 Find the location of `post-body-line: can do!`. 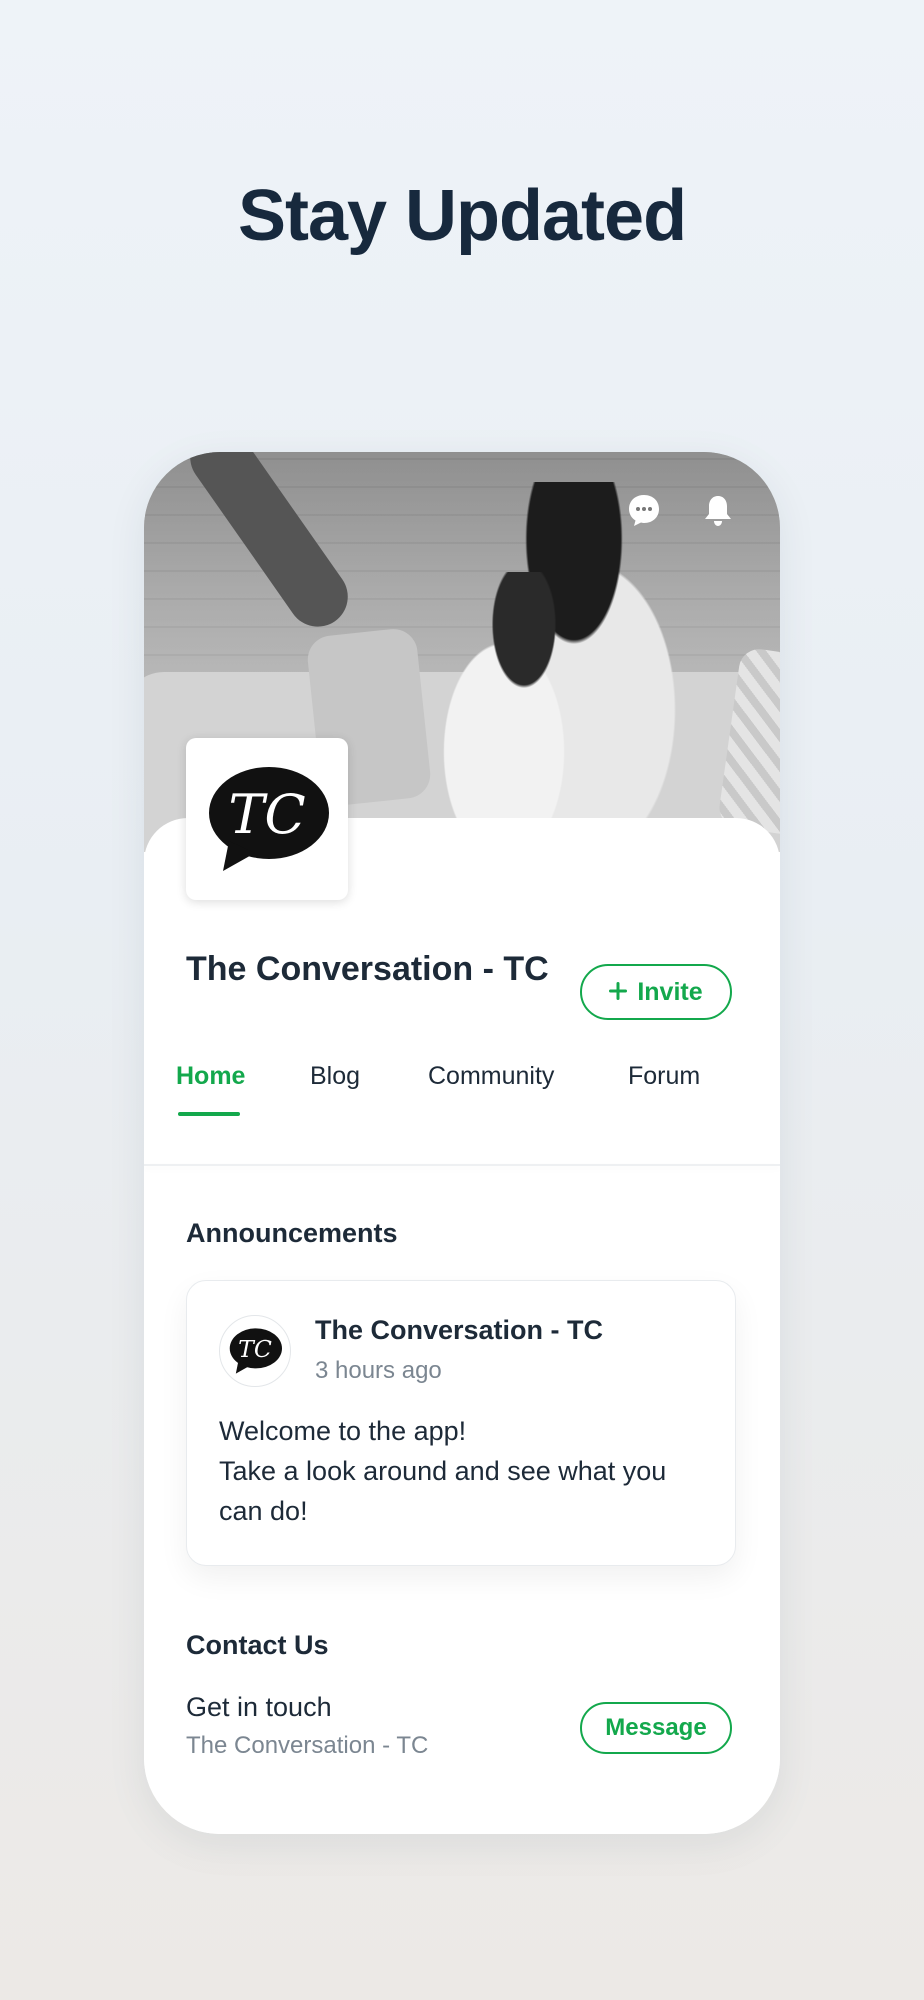

post-body-line: can do! is located at coordinates (263, 1511).